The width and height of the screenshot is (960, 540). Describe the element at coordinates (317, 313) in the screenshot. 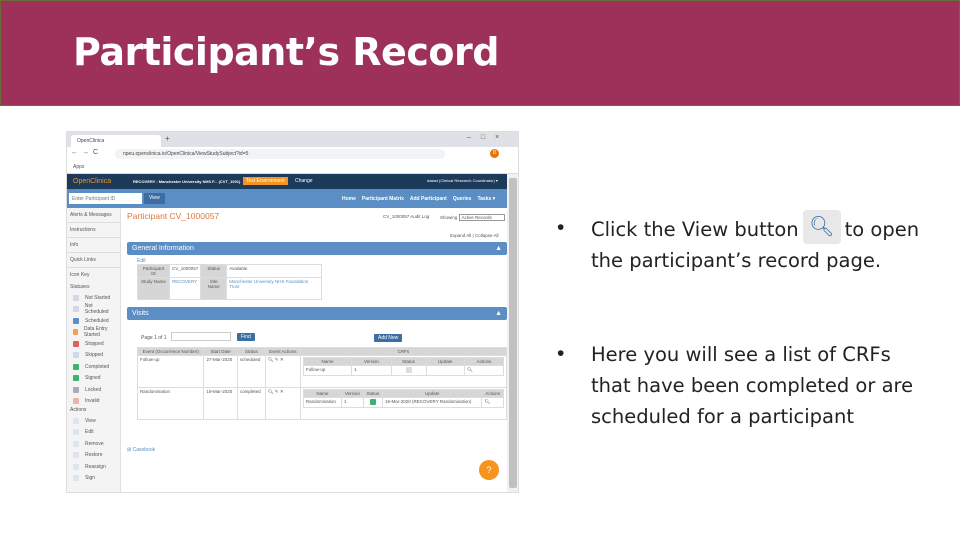

I see `visits-header: Visits ▲` at that location.